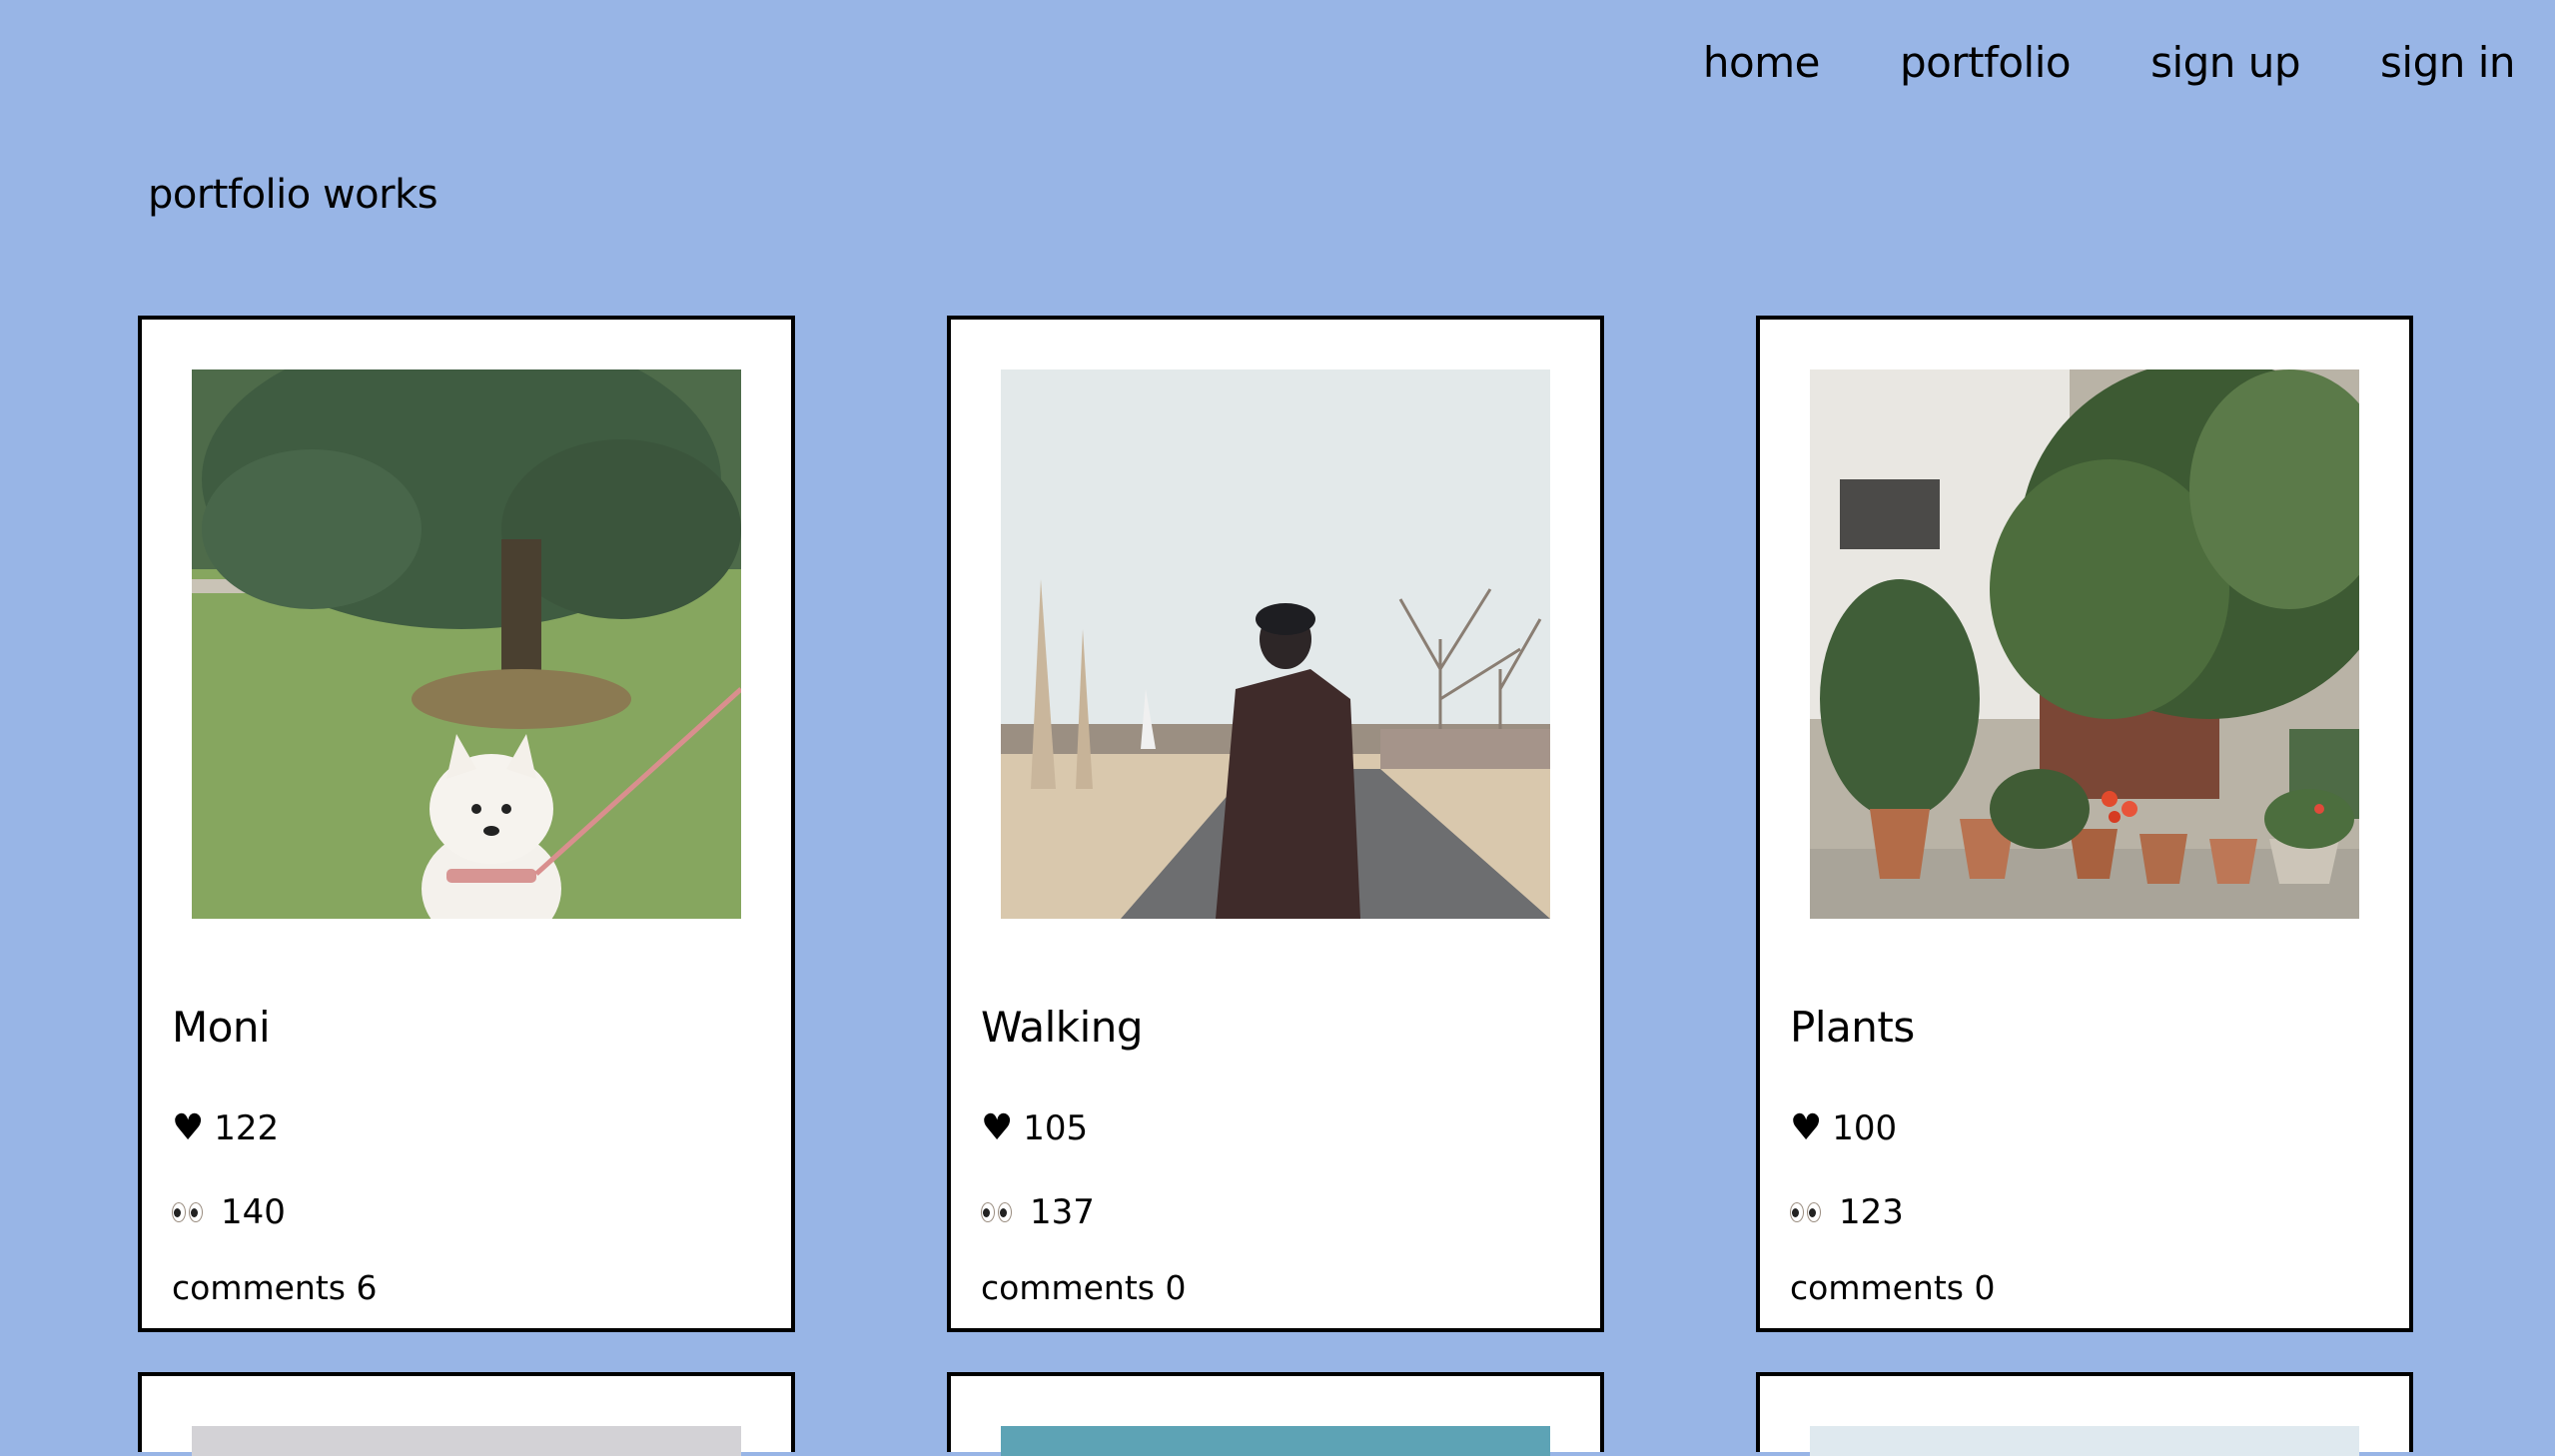  I want to click on comments-count: comments 6, so click(274, 1287).